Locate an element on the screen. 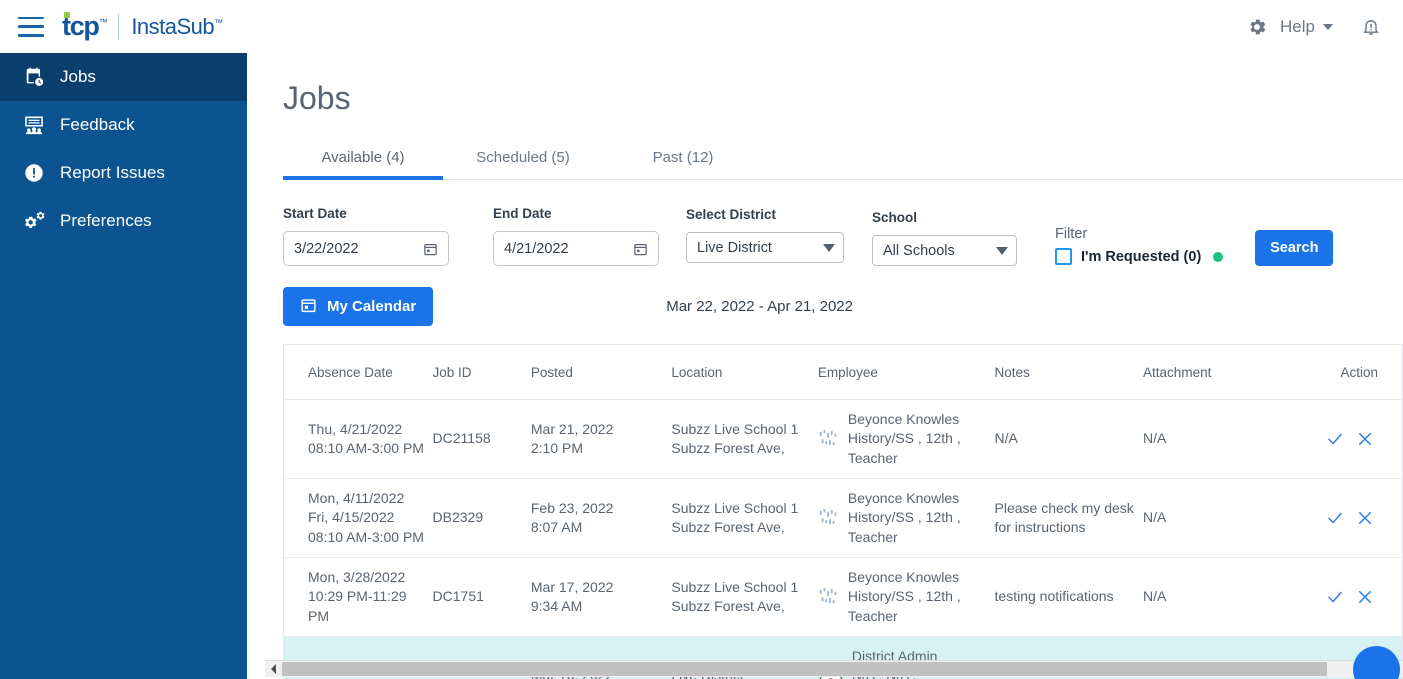 This screenshot has width=1403, height=679. scrollbar-track is located at coordinates (834, 669).